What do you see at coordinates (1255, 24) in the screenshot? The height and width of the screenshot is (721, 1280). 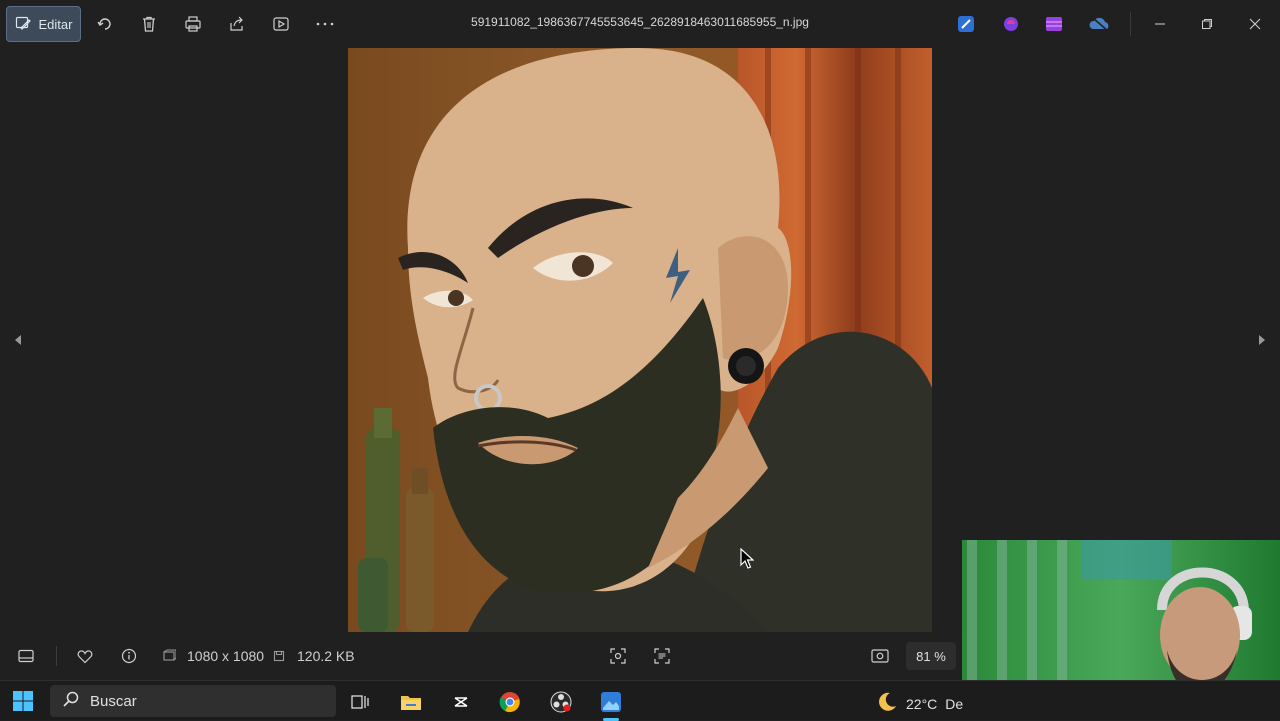 I see `close-icon` at bounding box center [1255, 24].